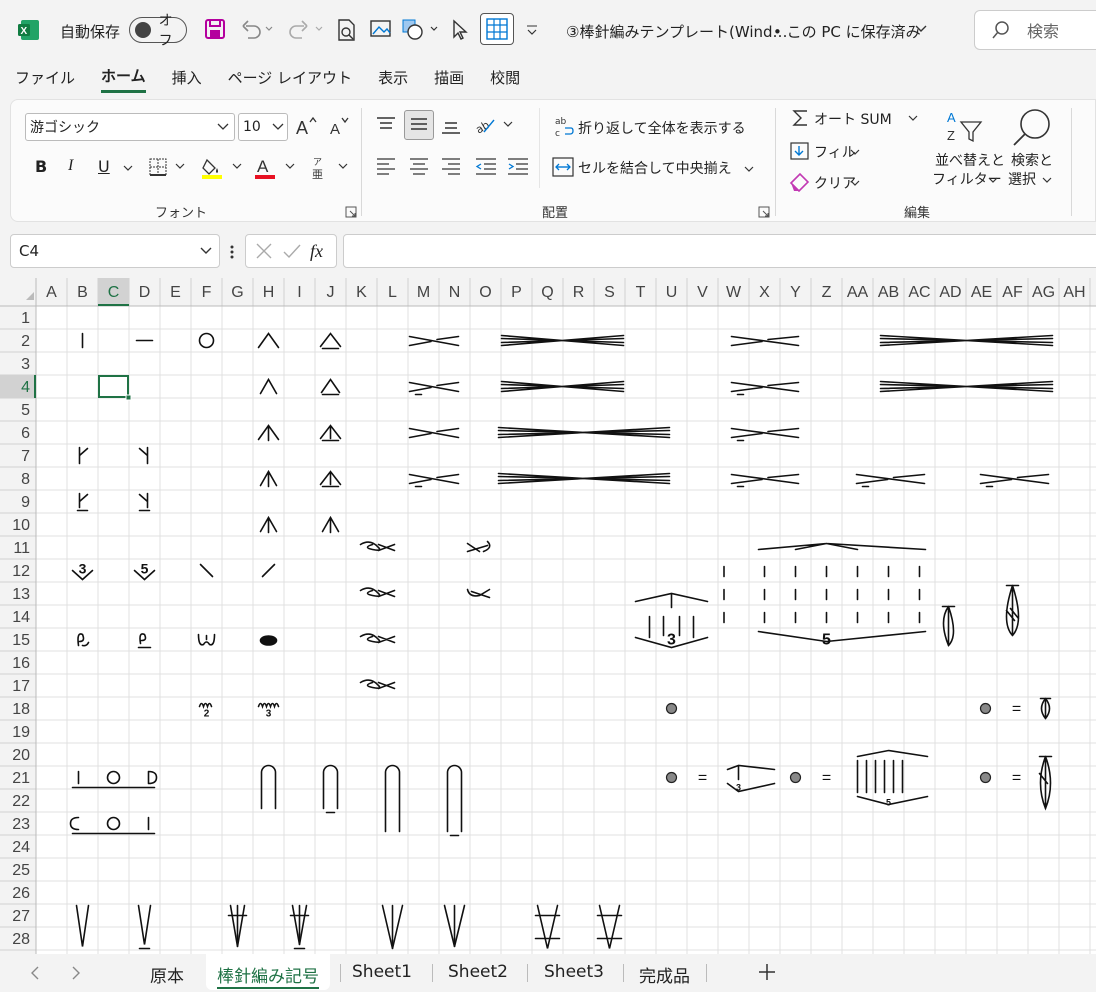  What do you see at coordinates (145, 569) in the screenshot?
I see `cluster-5-label: 5` at bounding box center [145, 569].